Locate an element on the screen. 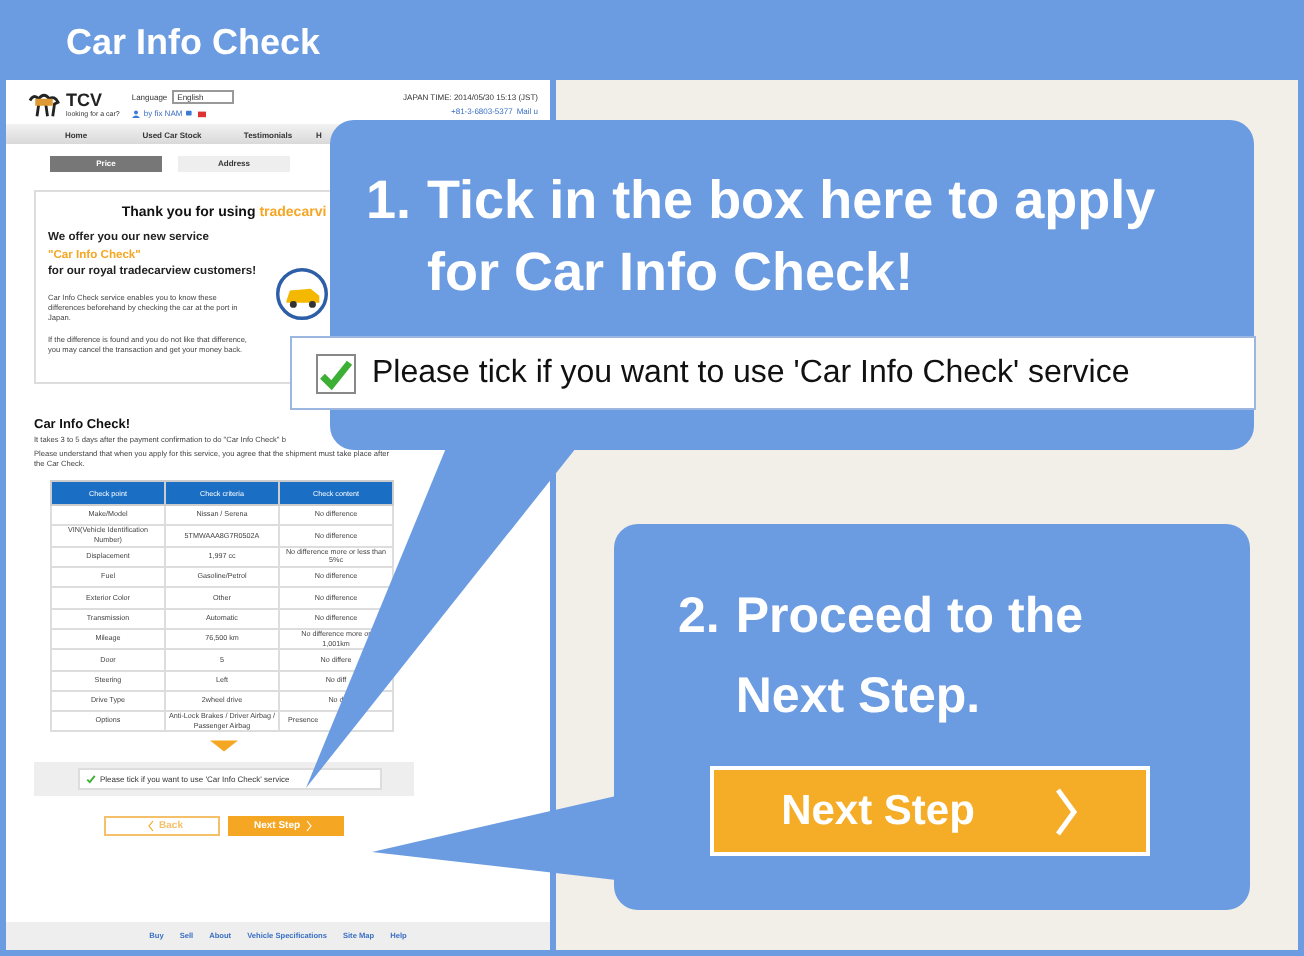 This screenshot has height=956, width=1304. chat-icon is located at coordinates (190, 113).